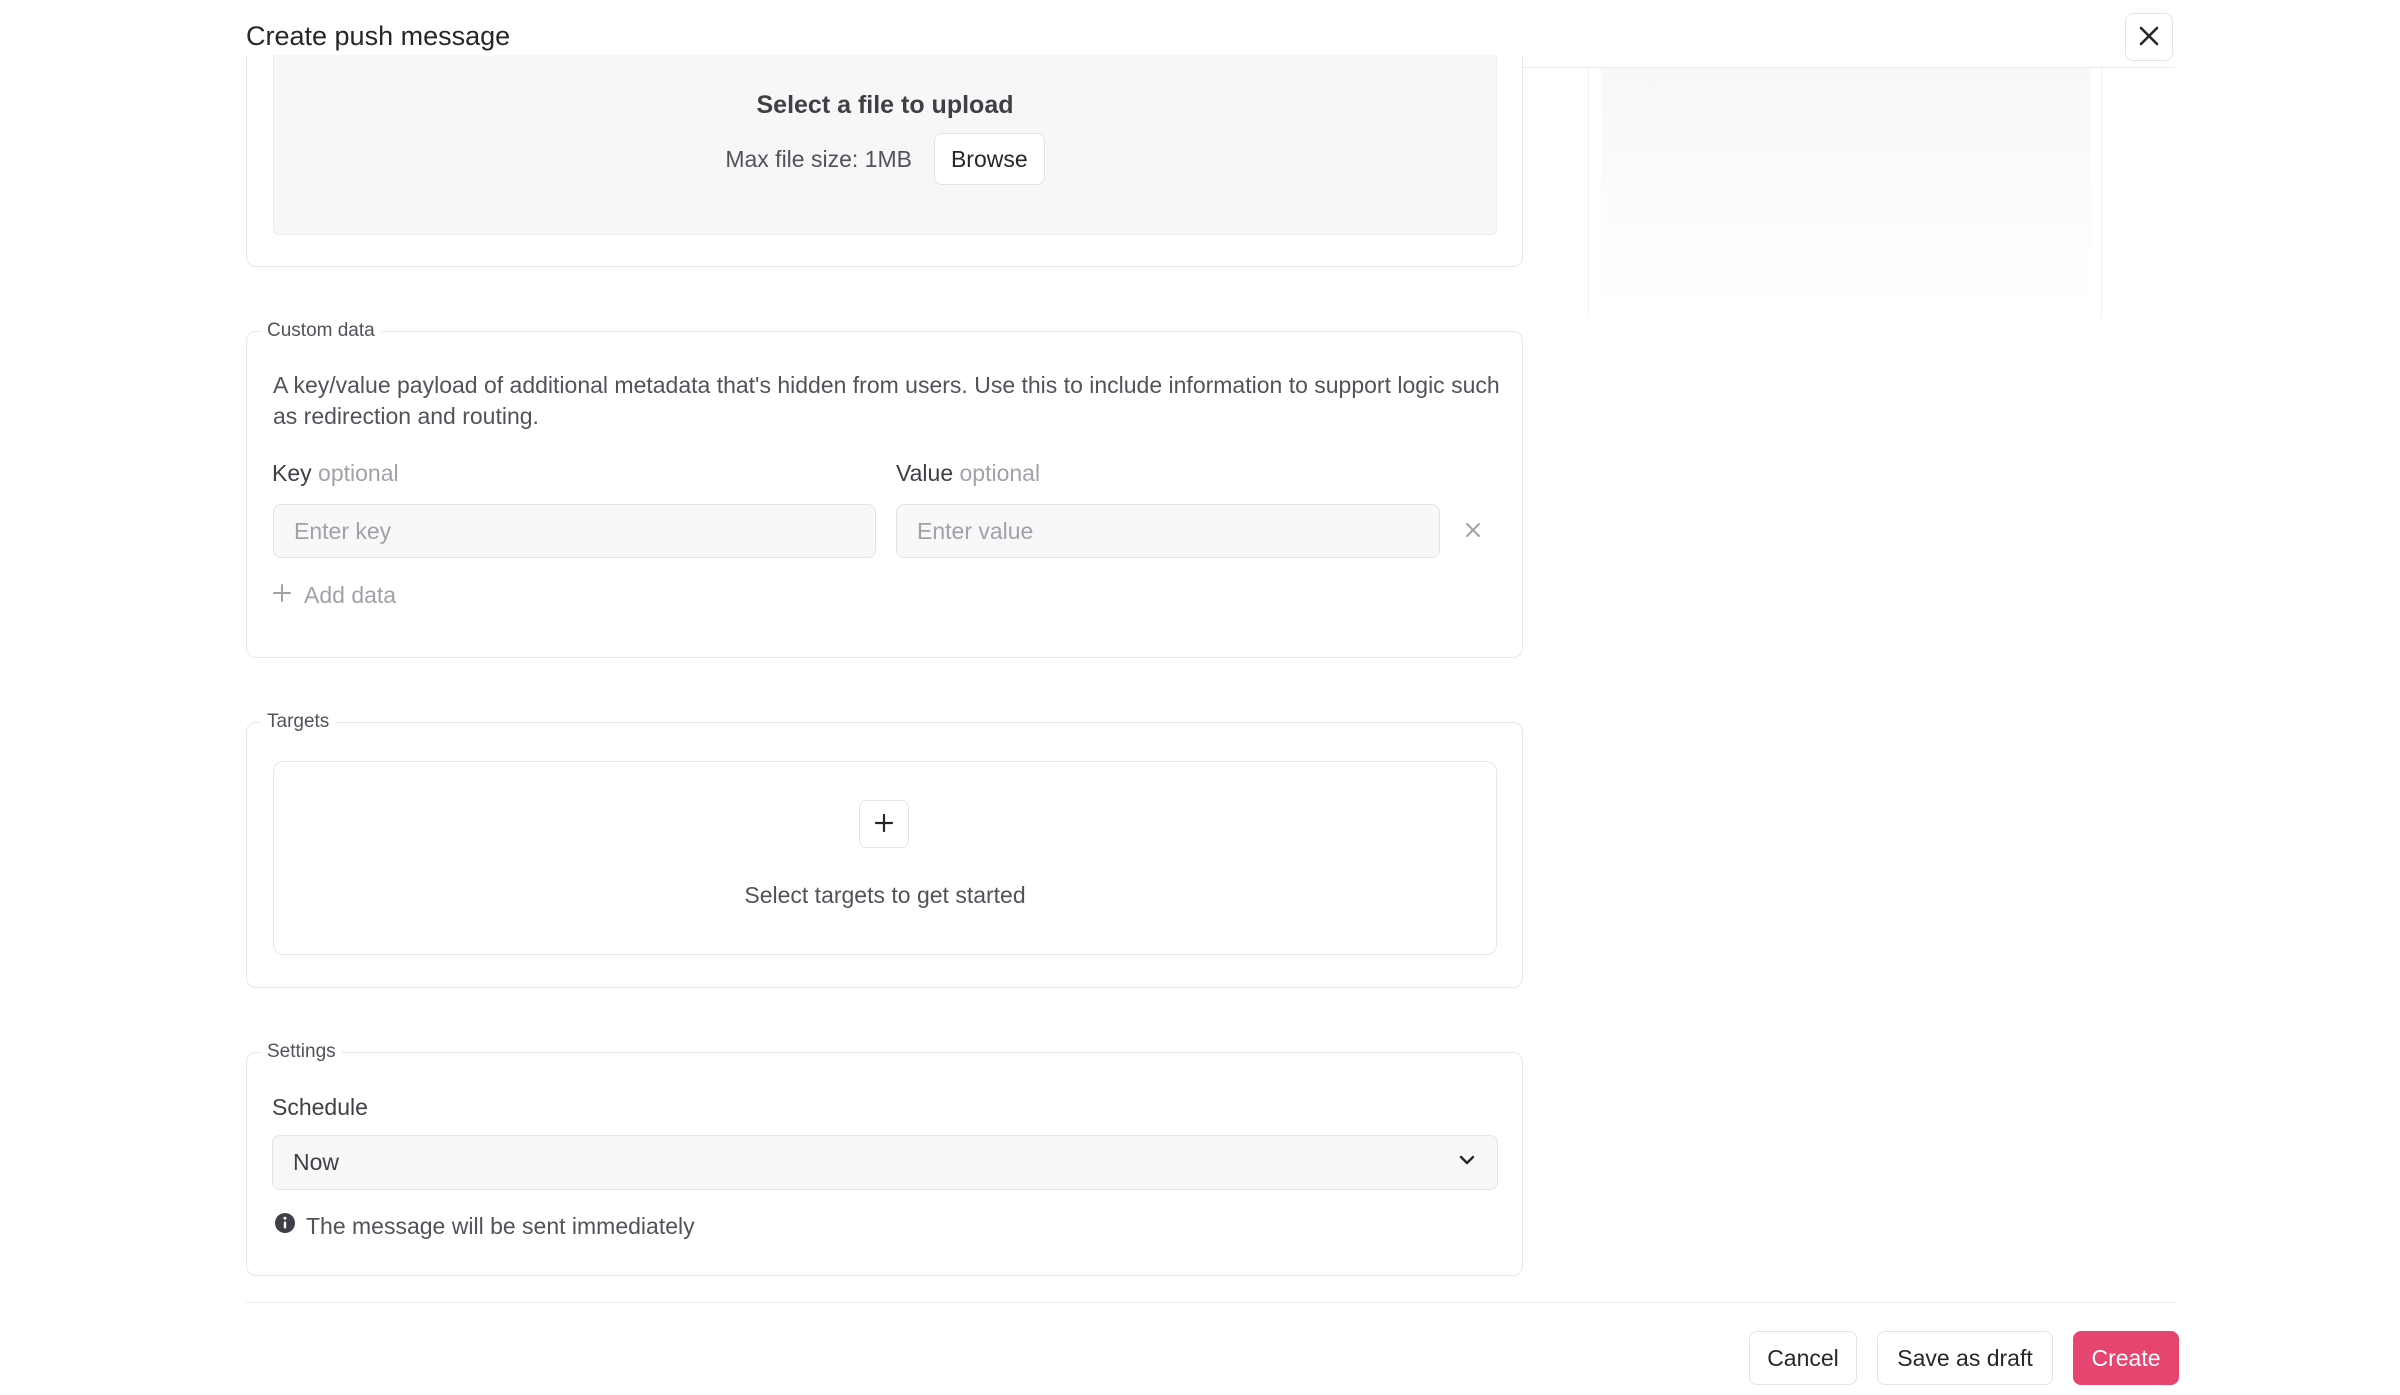 This screenshot has height=1395, width=2400. What do you see at coordinates (1803, 1358) in the screenshot?
I see `cancel-button: Cancel` at bounding box center [1803, 1358].